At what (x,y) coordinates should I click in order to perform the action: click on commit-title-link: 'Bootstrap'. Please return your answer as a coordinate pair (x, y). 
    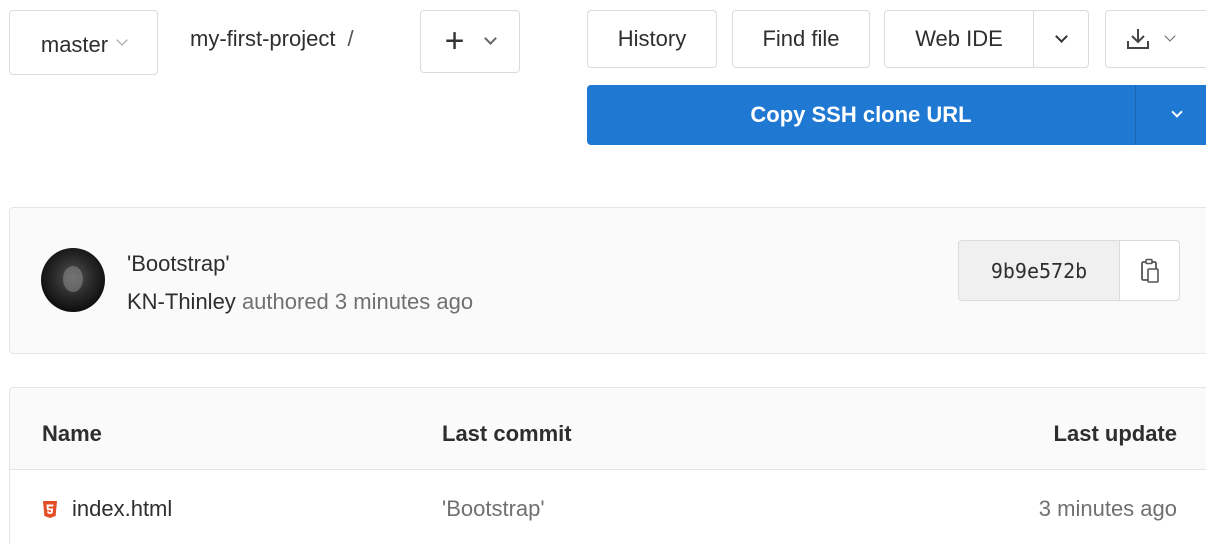
    Looking at the image, I should click on (178, 264).